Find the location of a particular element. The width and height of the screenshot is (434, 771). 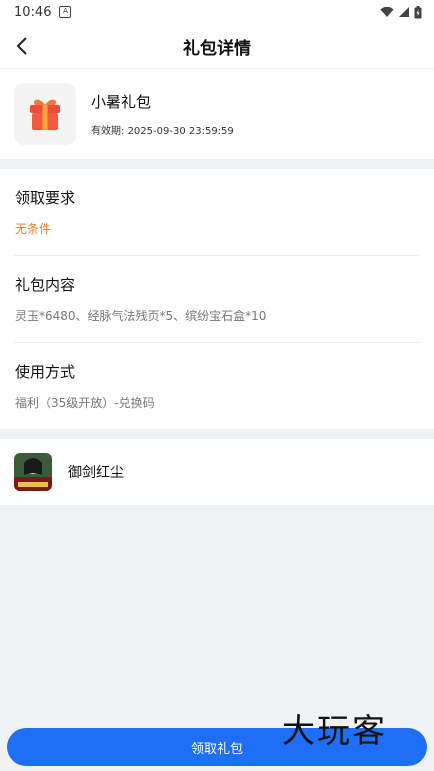

validity-label: 有效期: is located at coordinates (108, 131).